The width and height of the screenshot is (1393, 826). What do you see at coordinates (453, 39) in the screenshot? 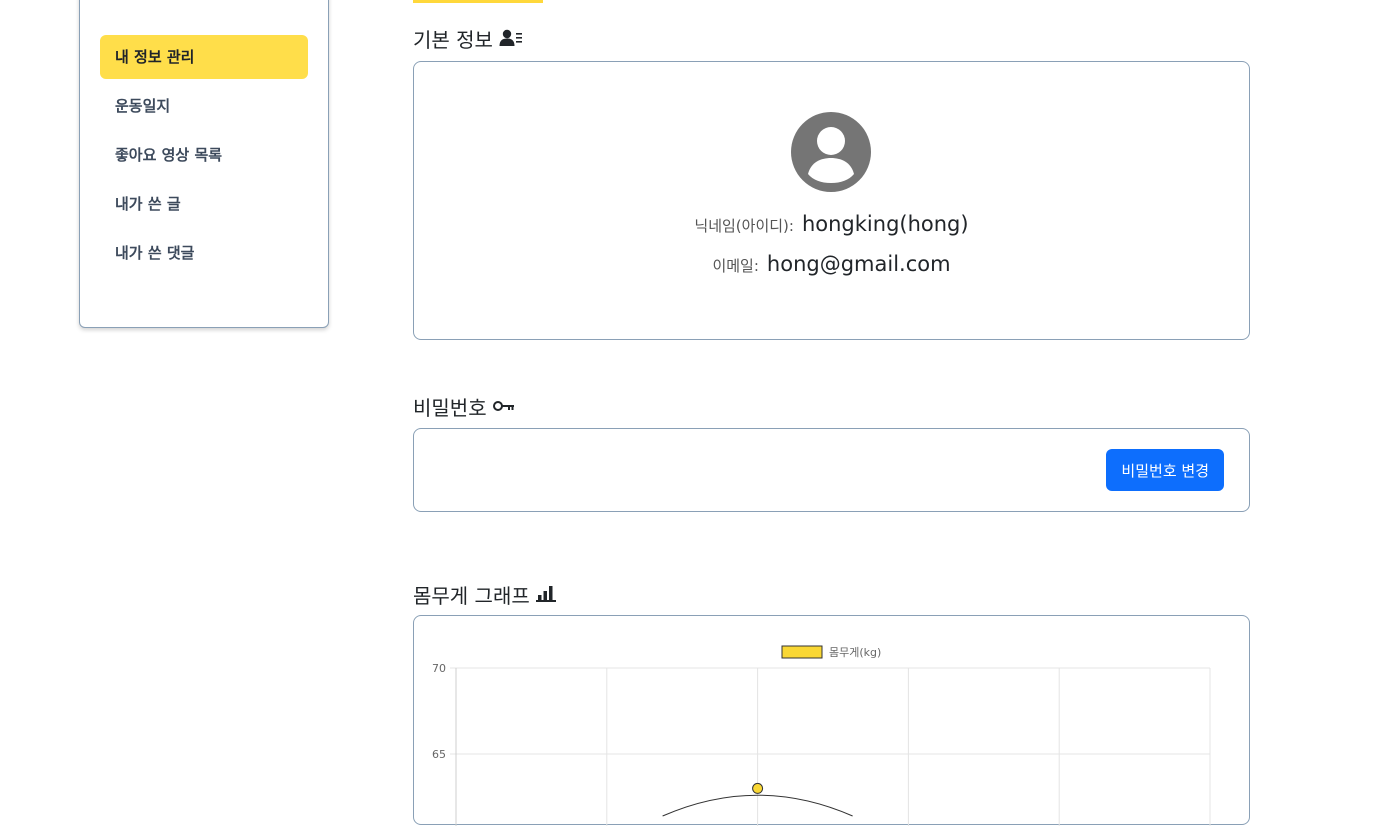
I see `basic-info-title: 기본 정보` at bounding box center [453, 39].